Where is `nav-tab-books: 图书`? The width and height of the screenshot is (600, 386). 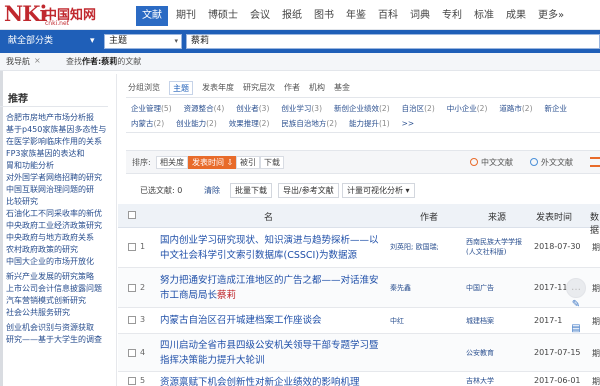
nav-tab-books: 图书 is located at coordinates (324, 16).